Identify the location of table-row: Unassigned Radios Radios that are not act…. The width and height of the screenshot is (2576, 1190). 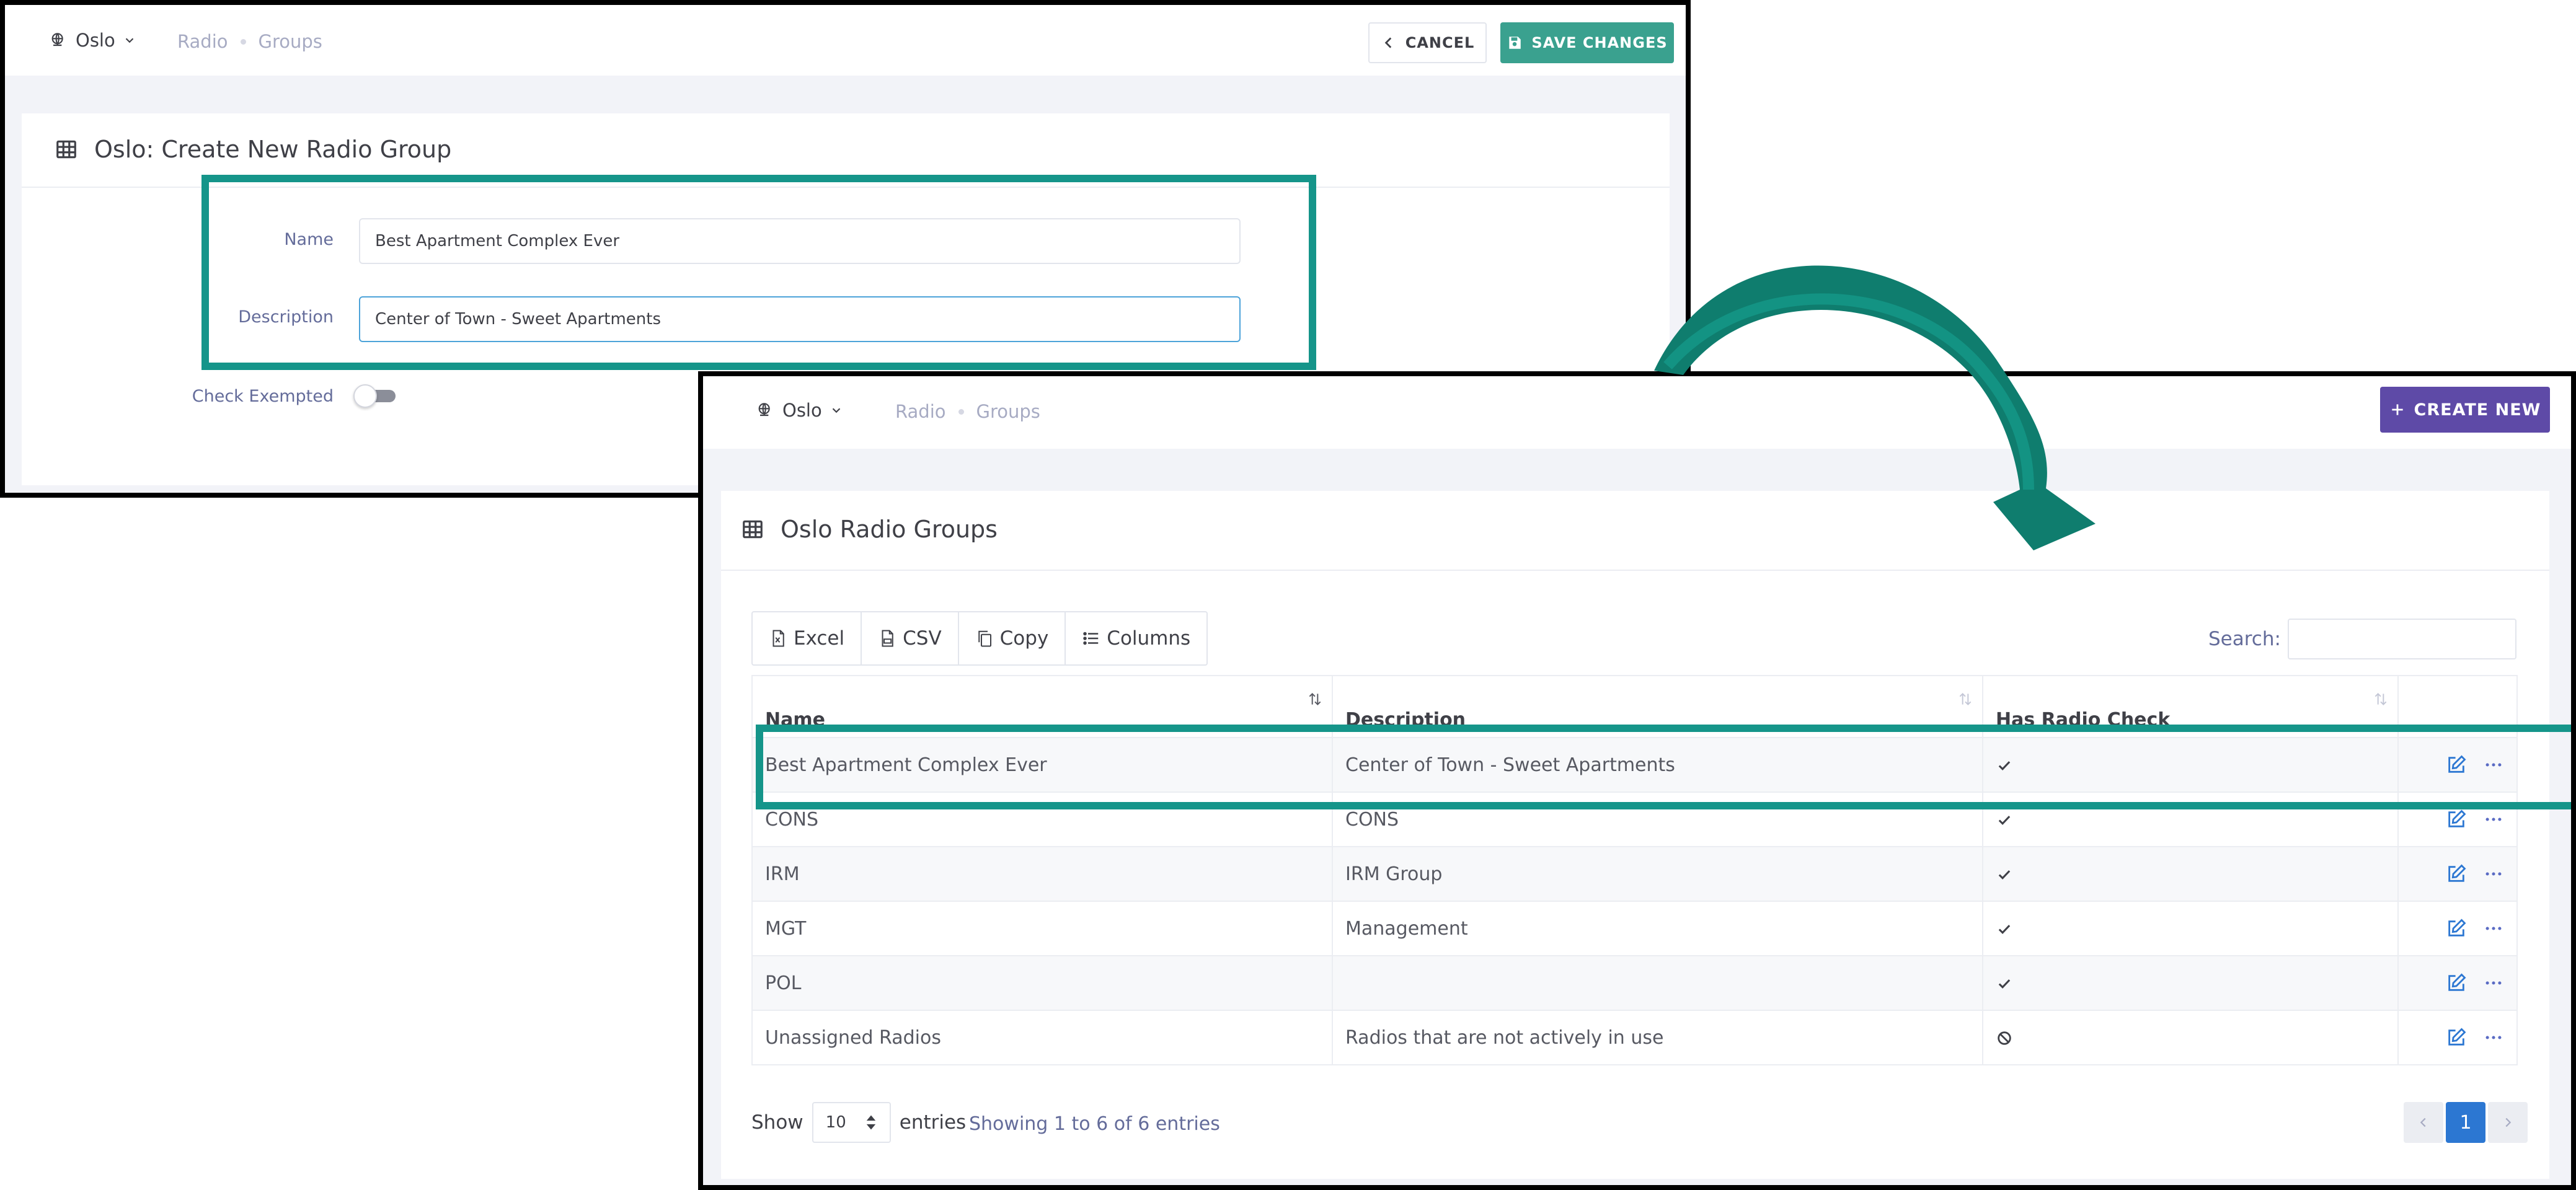
(1635, 1037).